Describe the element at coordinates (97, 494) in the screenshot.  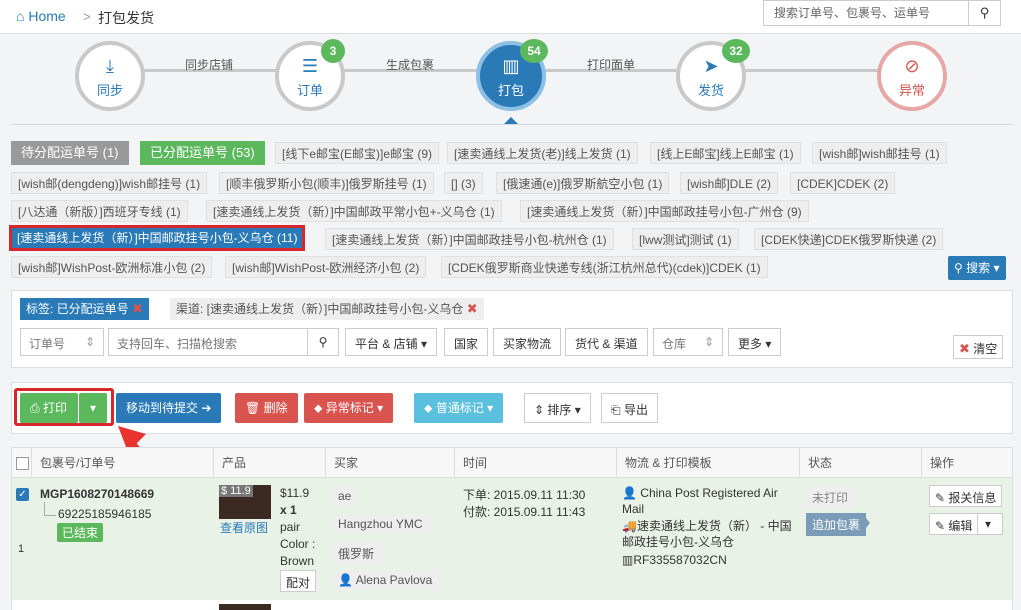
I see `package-number: MGP1608270148669` at that location.